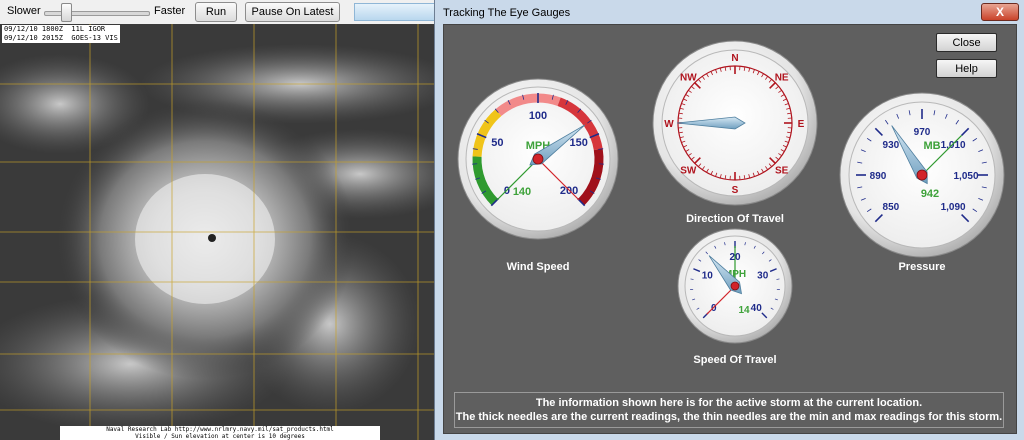  What do you see at coordinates (735, 219) in the screenshot?
I see `direction-label: Direction Of Travel` at bounding box center [735, 219].